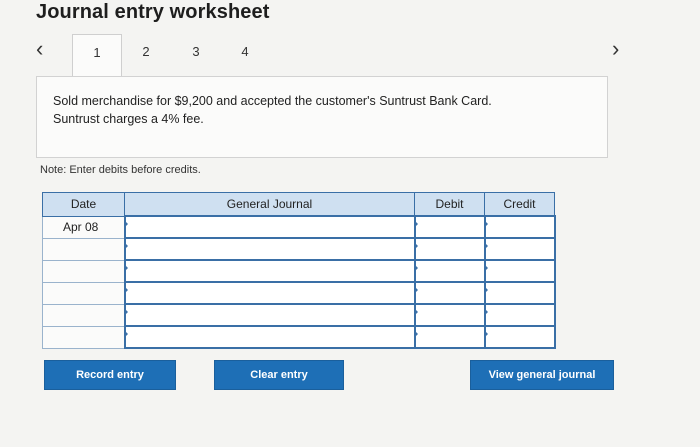 The width and height of the screenshot is (700, 447). What do you see at coordinates (279, 375) in the screenshot?
I see `clear-entry-button: Clear entry` at bounding box center [279, 375].